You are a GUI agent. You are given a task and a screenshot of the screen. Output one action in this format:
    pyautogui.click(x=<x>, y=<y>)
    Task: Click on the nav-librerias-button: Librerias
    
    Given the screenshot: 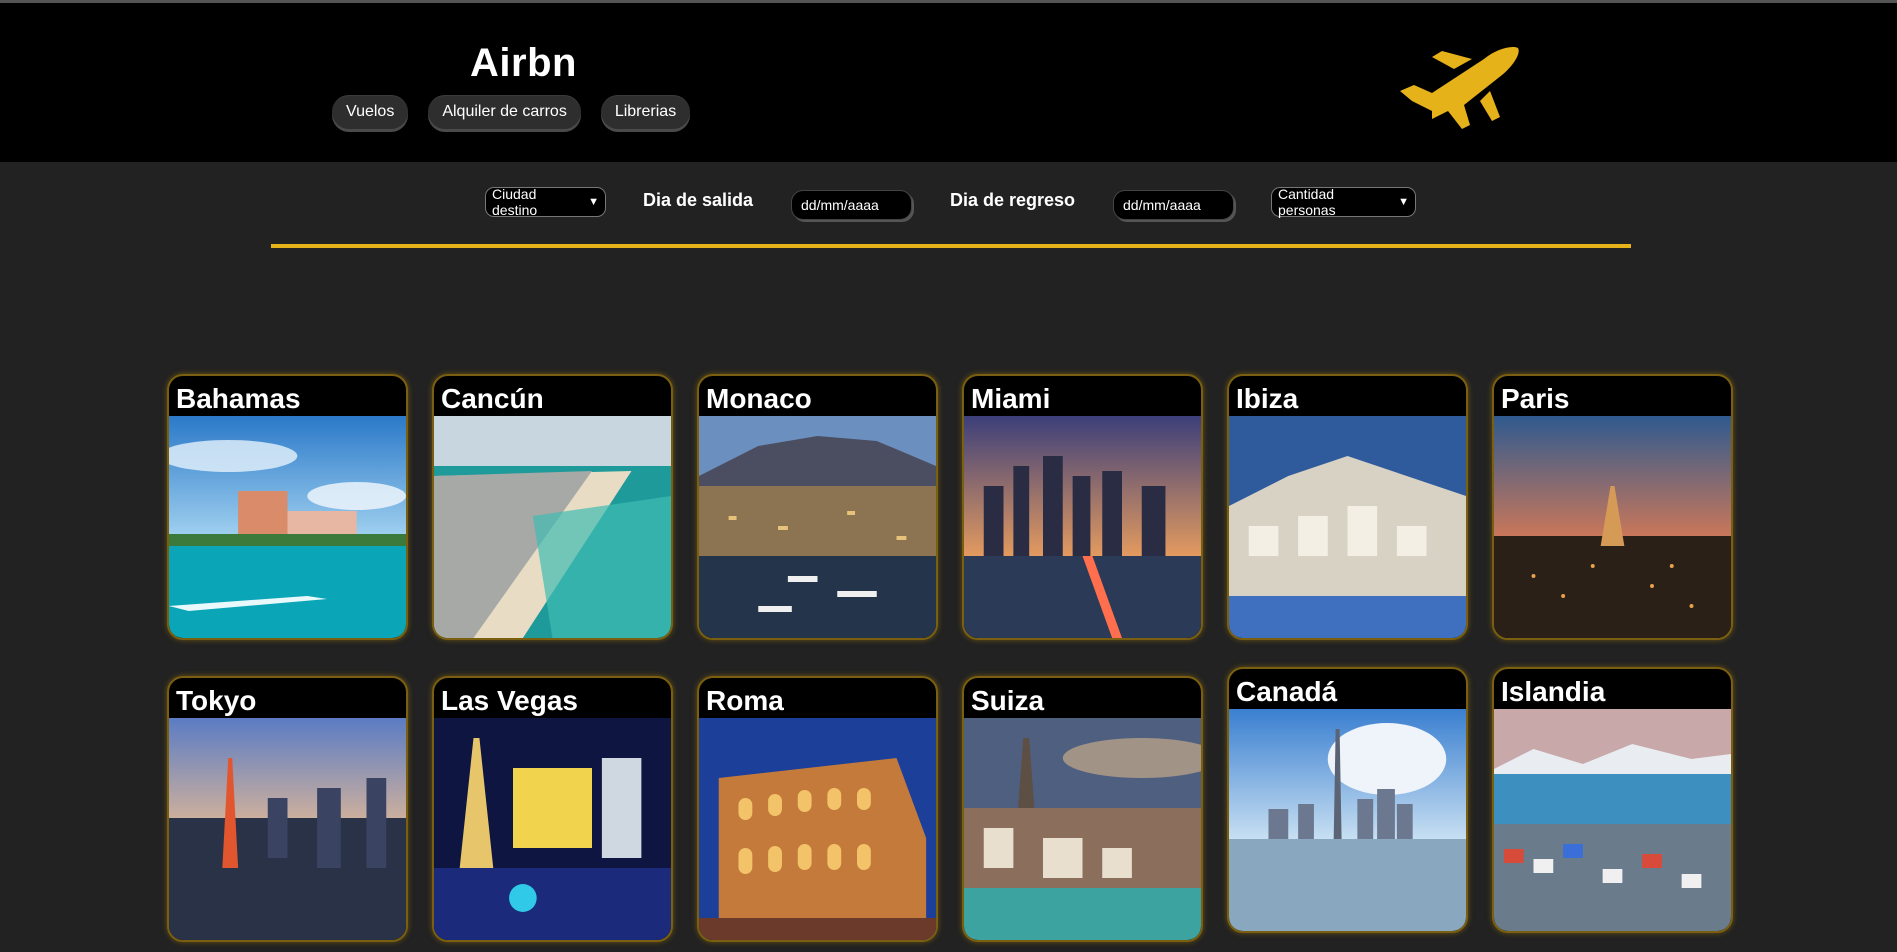 What is the action you would take?
    pyautogui.click(x=645, y=112)
    